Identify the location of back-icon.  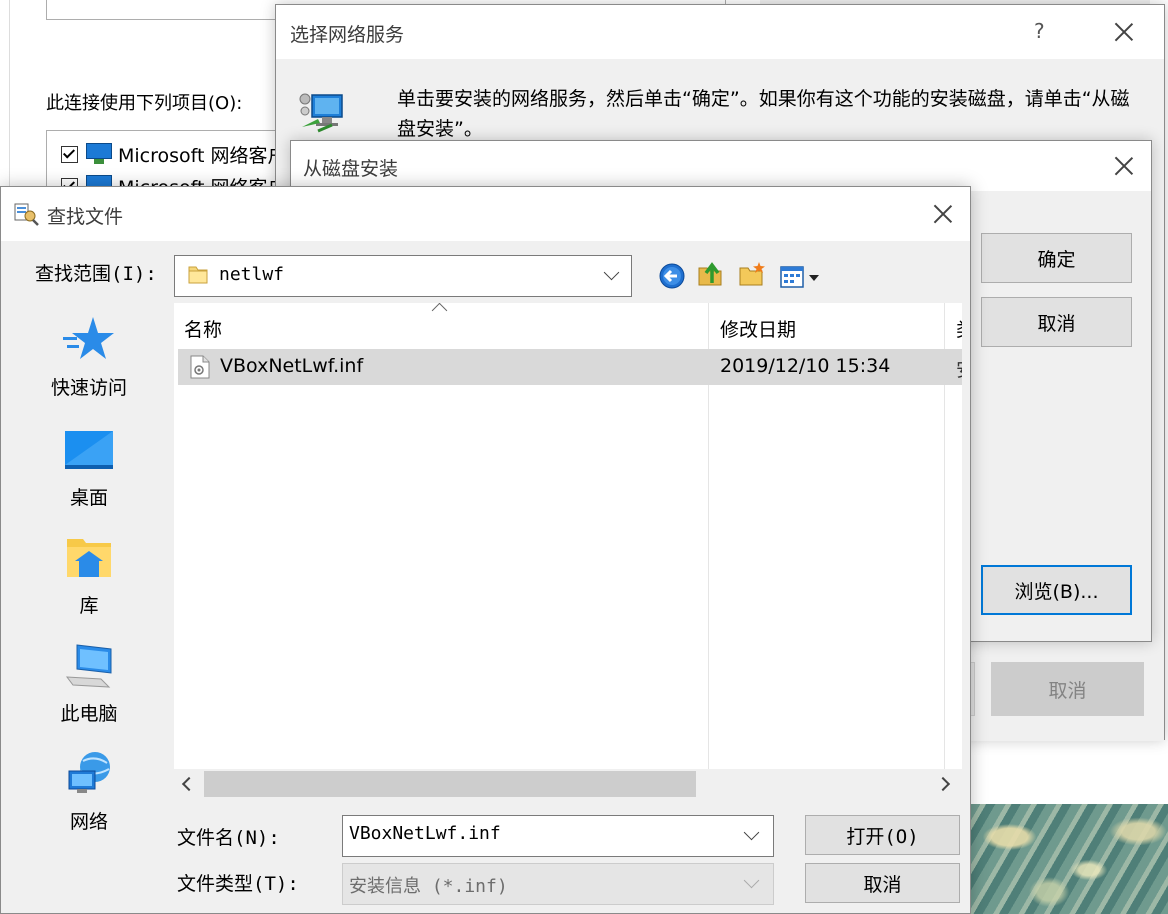
(672, 276).